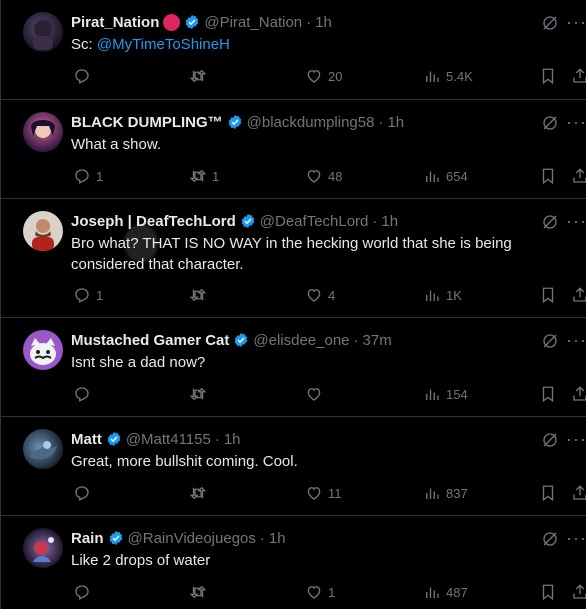 This screenshot has height=609, width=586. Describe the element at coordinates (168, 439) in the screenshot. I see `user-handle: @Matt41155` at that location.